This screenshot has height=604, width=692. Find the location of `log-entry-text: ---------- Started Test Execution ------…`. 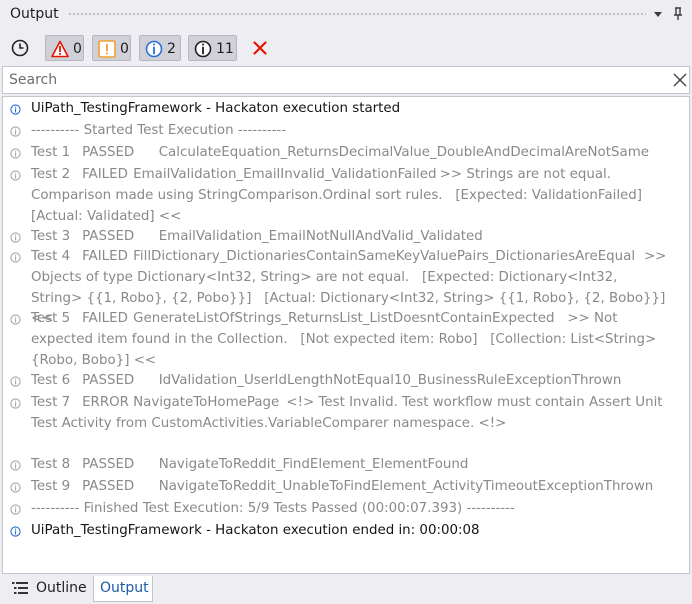

log-entry-text: ---------- Started Test Execution ------… is located at coordinates (159, 130).